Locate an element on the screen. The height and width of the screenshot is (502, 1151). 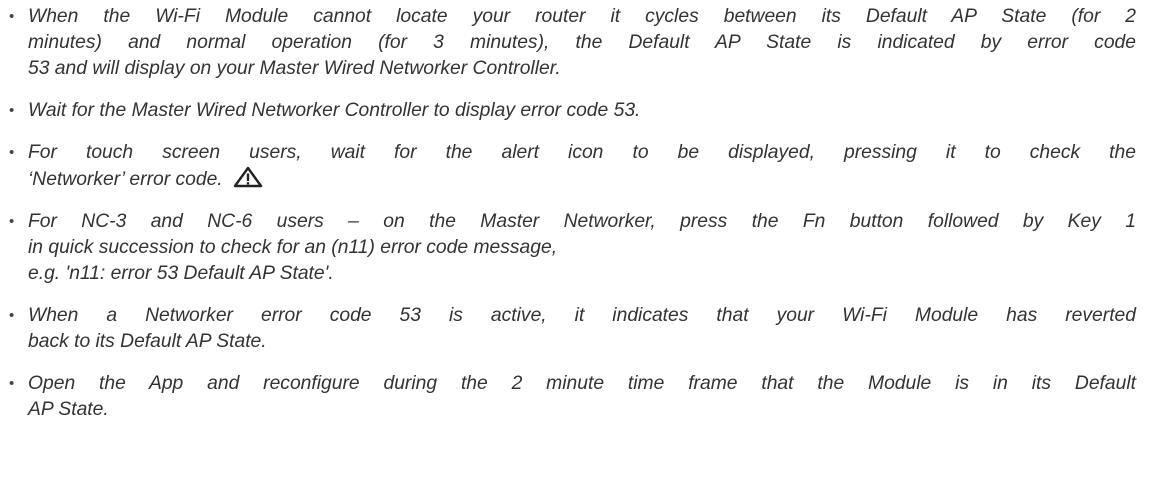
item-line: back to its Default AP State. is located at coordinates (147, 341).